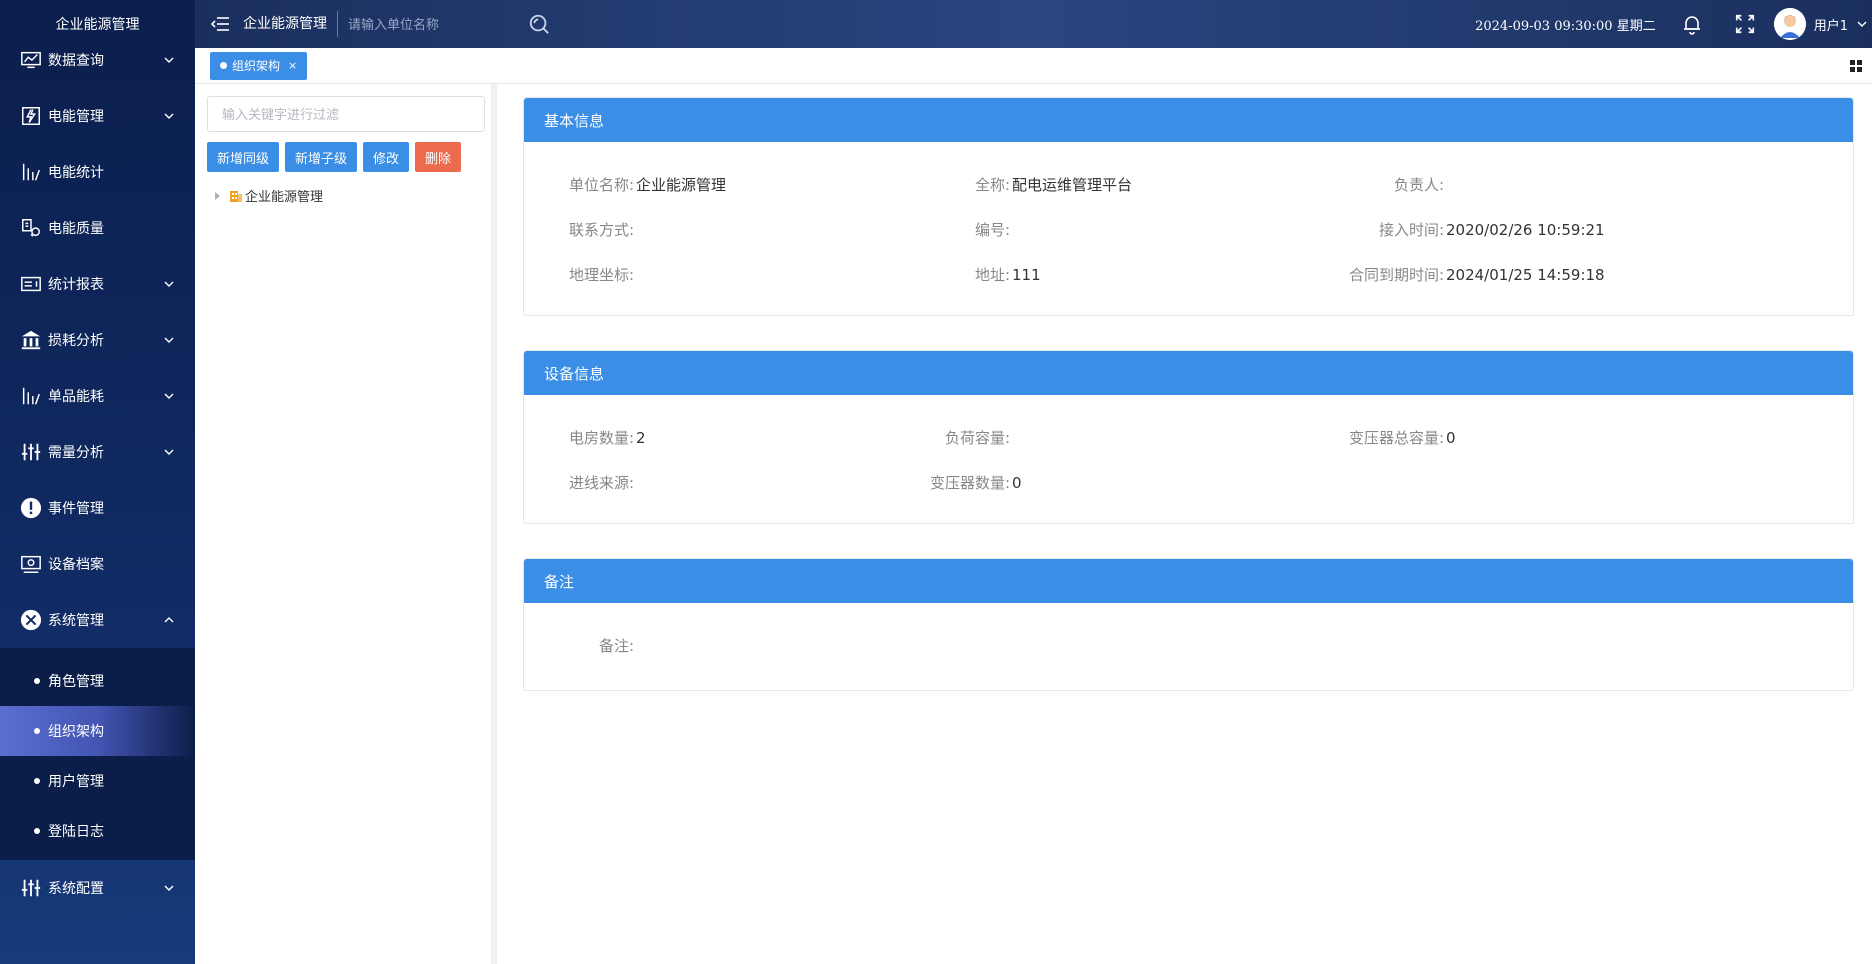 Image resolution: width=1872 pixels, height=964 pixels. What do you see at coordinates (1072, 185) in the screenshot?
I see `field-value: 配电运维管理平台` at bounding box center [1072, 185].